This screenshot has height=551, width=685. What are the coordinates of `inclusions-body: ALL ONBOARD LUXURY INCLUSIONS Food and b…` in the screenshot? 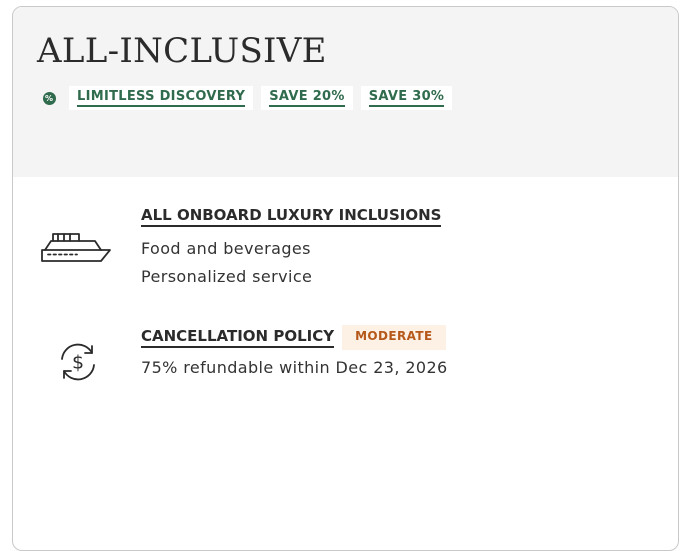 It's located at (291, 248).